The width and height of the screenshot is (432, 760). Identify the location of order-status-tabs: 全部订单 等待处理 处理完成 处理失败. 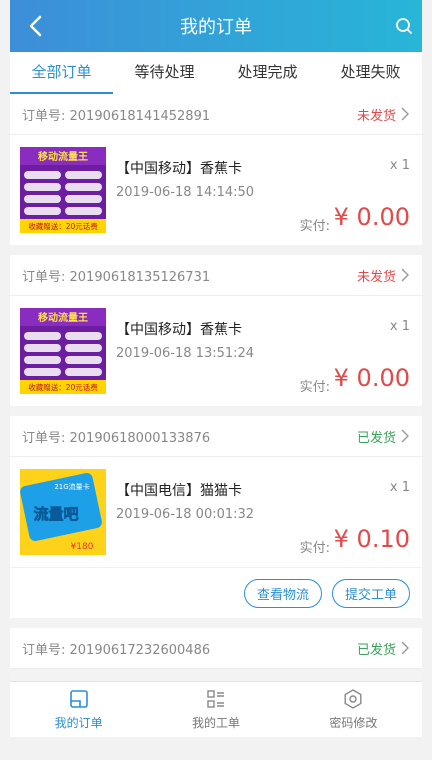
(216, 73).